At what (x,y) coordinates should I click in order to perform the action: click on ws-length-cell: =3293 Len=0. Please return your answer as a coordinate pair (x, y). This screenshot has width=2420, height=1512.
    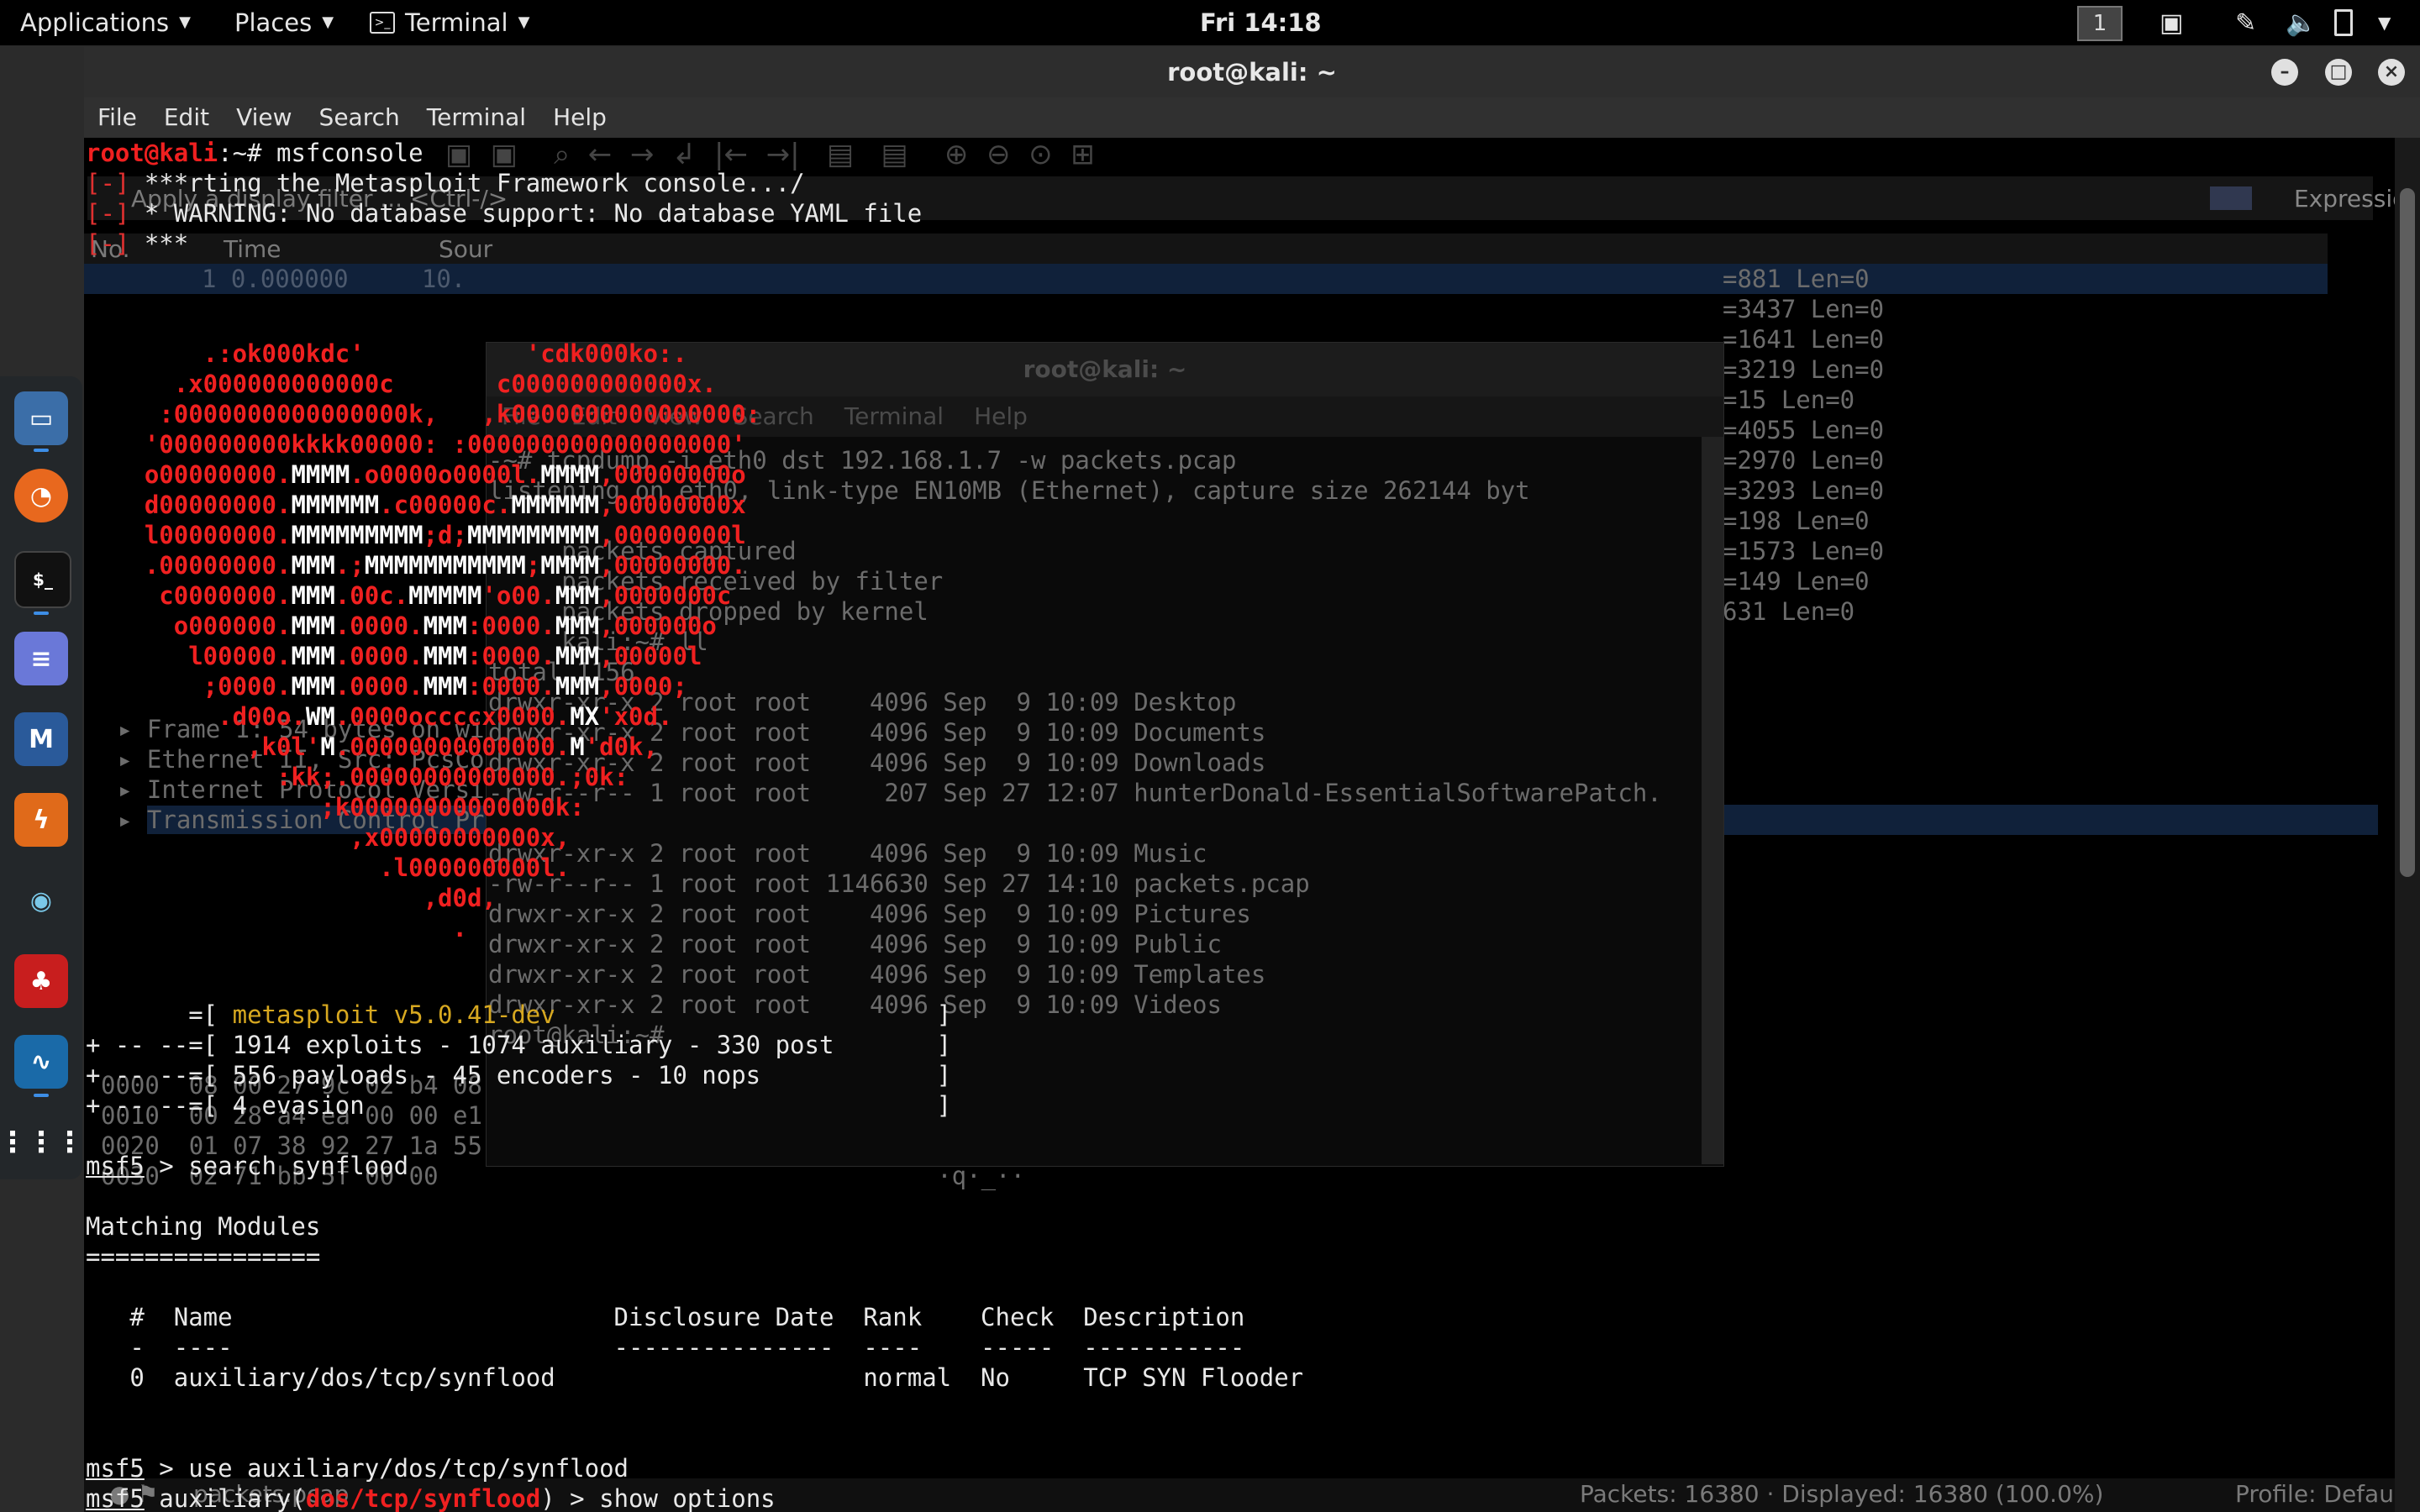
    Looking at the image, I should click on (1804, 490).